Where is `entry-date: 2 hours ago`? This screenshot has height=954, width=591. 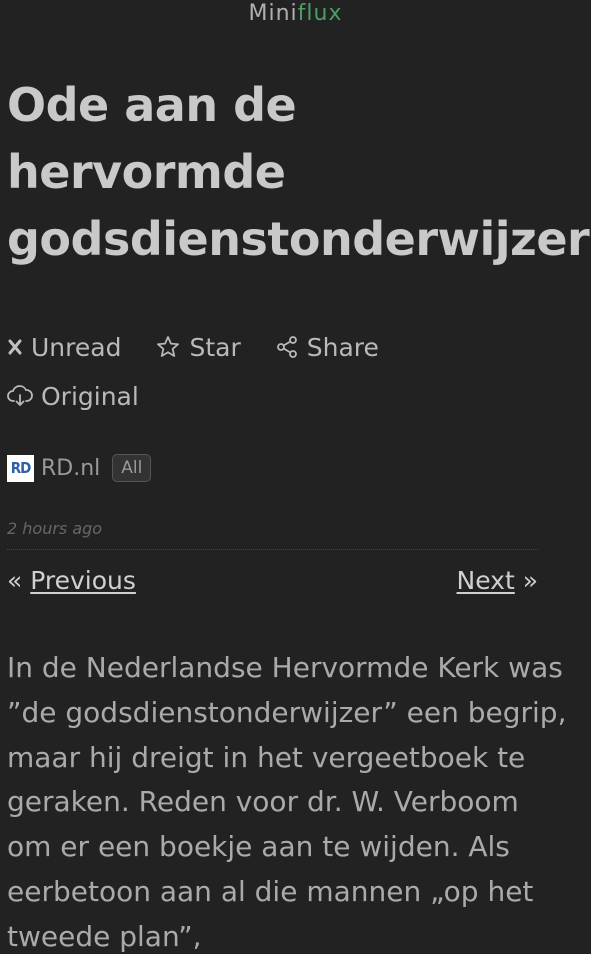
entry-date: 2 hours ago is located at coordinates (55, 528).